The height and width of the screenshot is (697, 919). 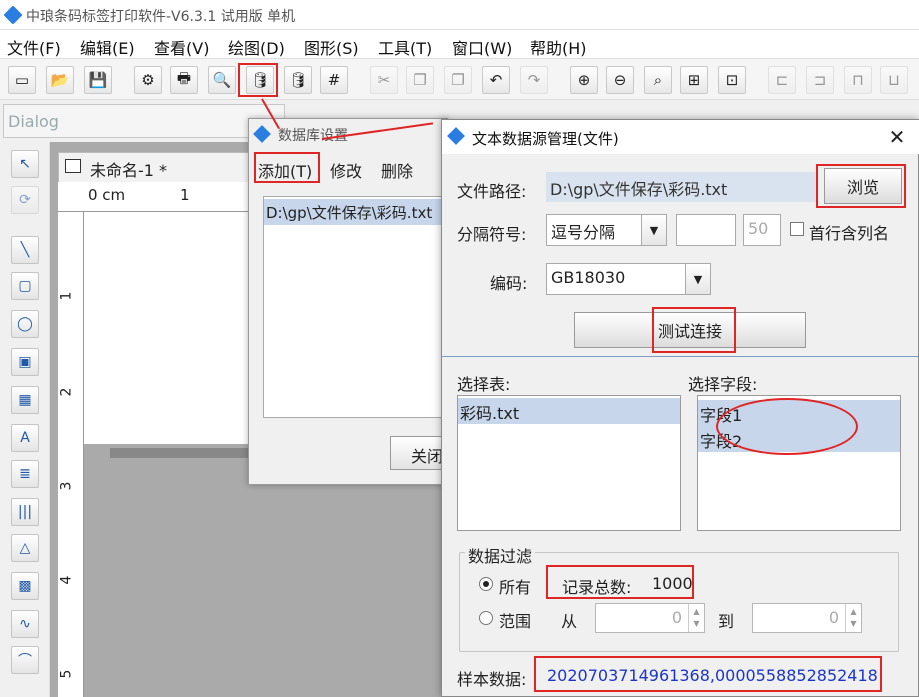 I want to click on db-list-item: D:\gp\文件保存\彩码.txt, so click(x=354, y=212).